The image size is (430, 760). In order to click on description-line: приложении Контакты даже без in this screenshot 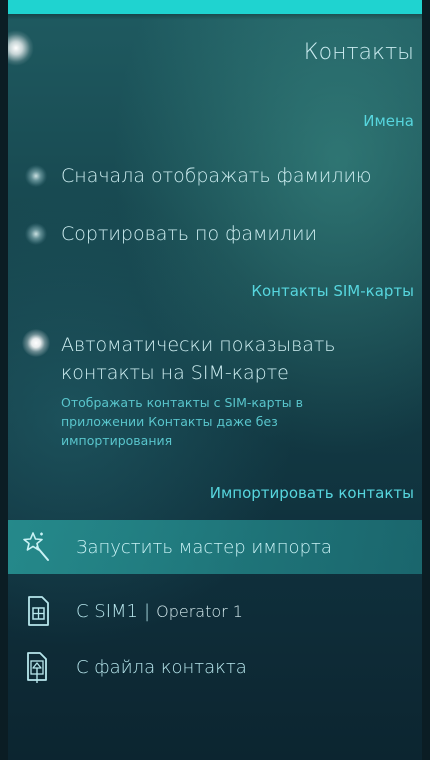, I will do `click(169, 421)`.